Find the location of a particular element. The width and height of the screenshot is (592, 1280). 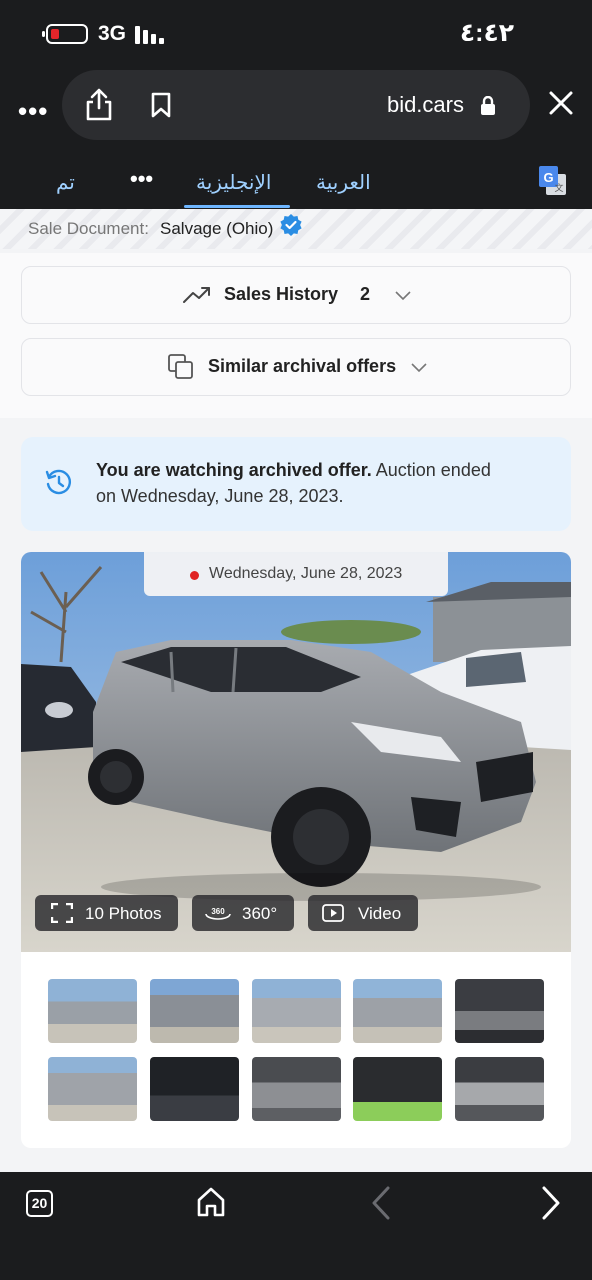

similar-offers-button: Similar archival offers is located at coordinates (296, 367).